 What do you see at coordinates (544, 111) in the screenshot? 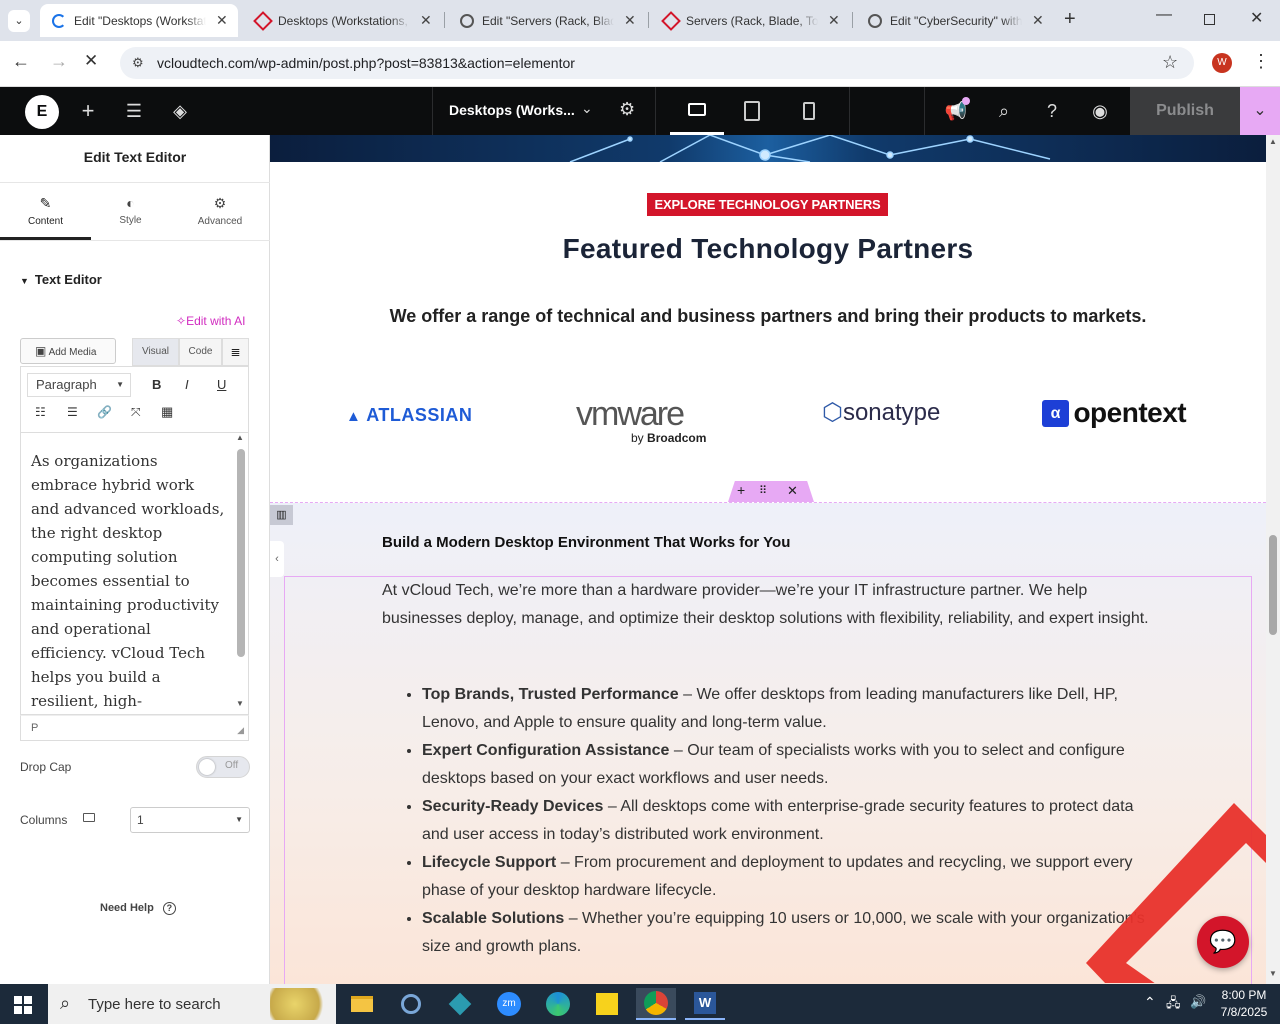
I see `page-title-dropdown: Desktops (Works... ⌄ ⚙` at bounding box center [544, 111].